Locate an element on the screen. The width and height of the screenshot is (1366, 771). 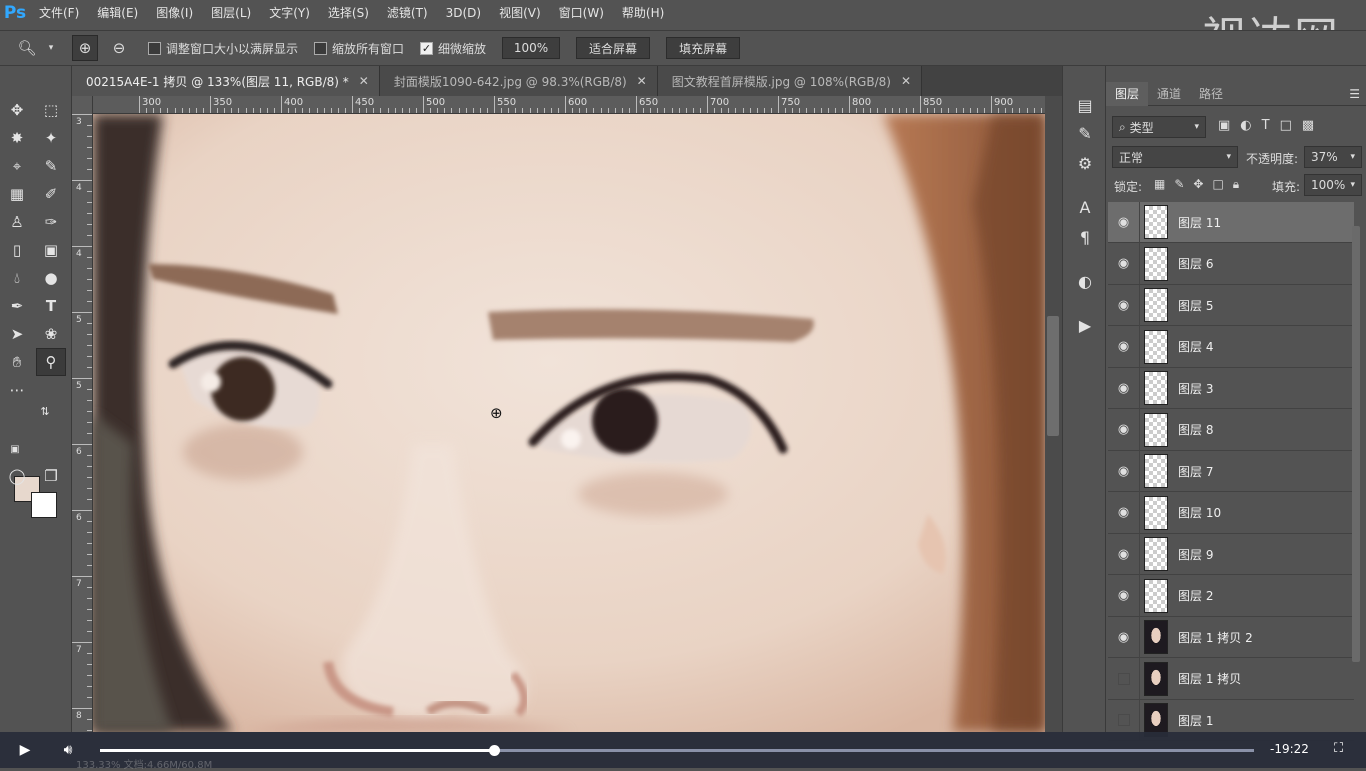
paragraph-panel-icon: ¶ is located at coordinates (1085, 237).